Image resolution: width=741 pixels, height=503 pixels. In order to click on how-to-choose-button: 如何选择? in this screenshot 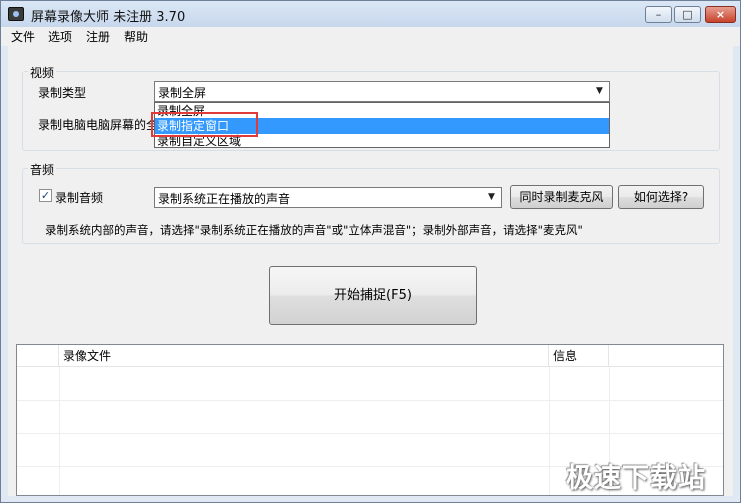, I will do `click(661, 197)`.